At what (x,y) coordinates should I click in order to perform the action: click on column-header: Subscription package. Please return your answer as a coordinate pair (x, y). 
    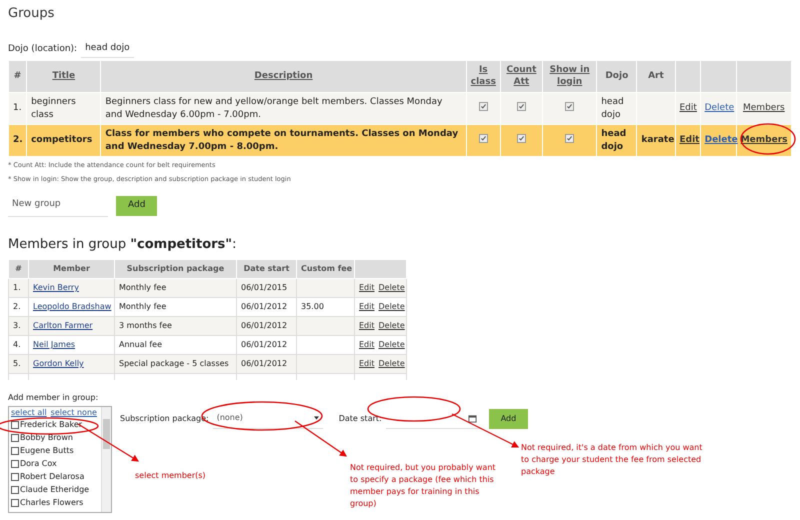
    Looking at the image, I should click on (175, 269).